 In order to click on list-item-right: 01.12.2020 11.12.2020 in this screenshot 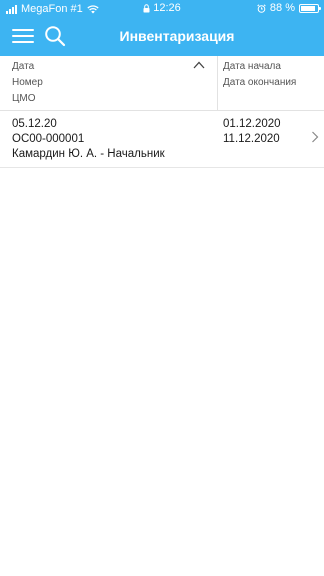, I will do `click(252, 132)`.